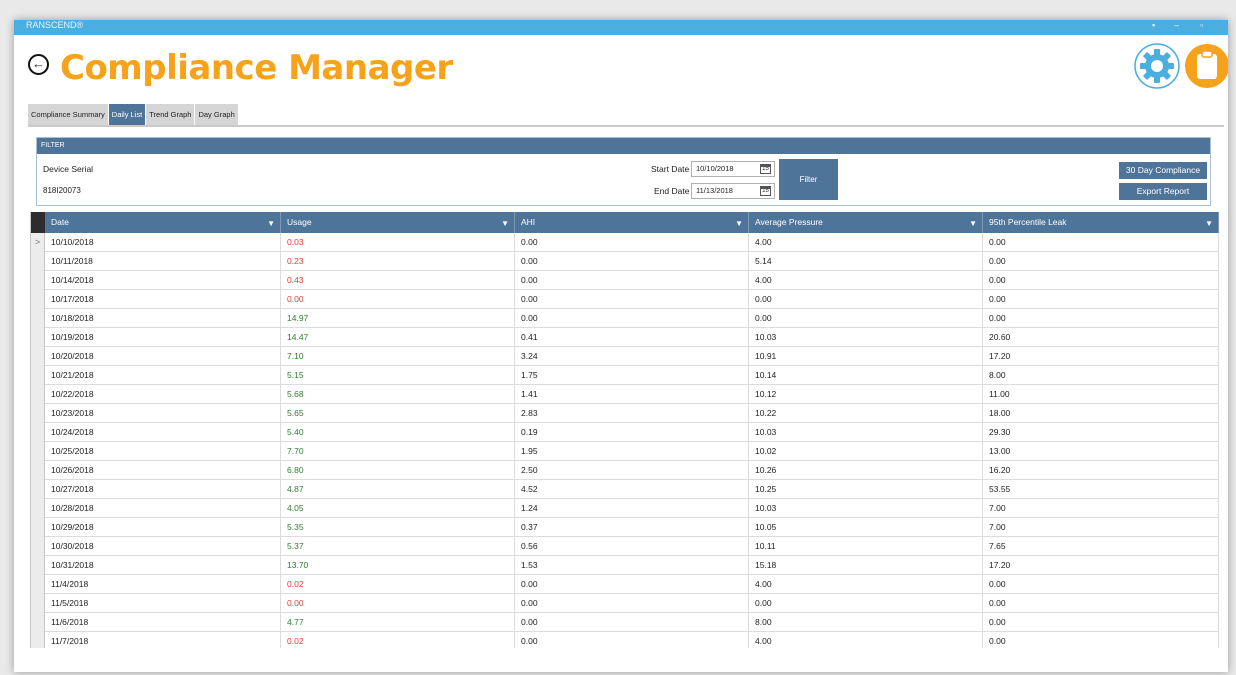 This screenshot has width=1236, height=675. What do you see at coordinates (866, 470) in the screenshot?
I see `cell-average-pressure: 10.26` at bounding box center [866, 470].